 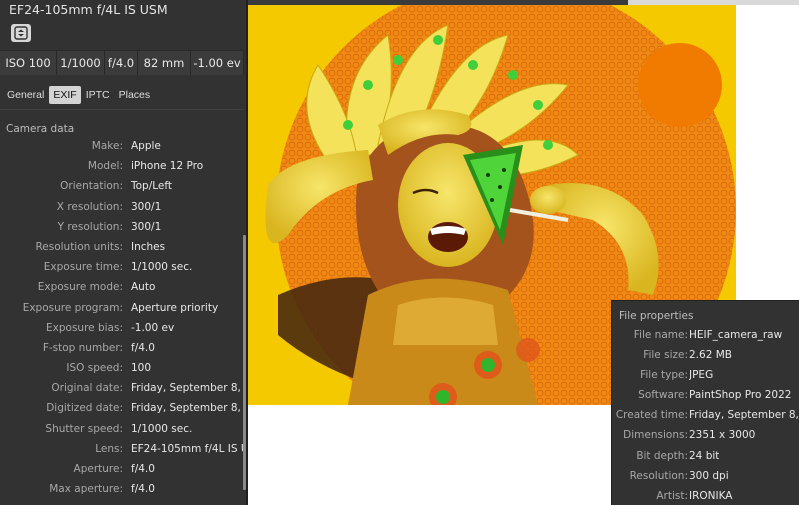 What do you see at coordinates (94, 368) in the screenshot?
I see `exif-key: ISO speed:` at bounding box center [94, 368].